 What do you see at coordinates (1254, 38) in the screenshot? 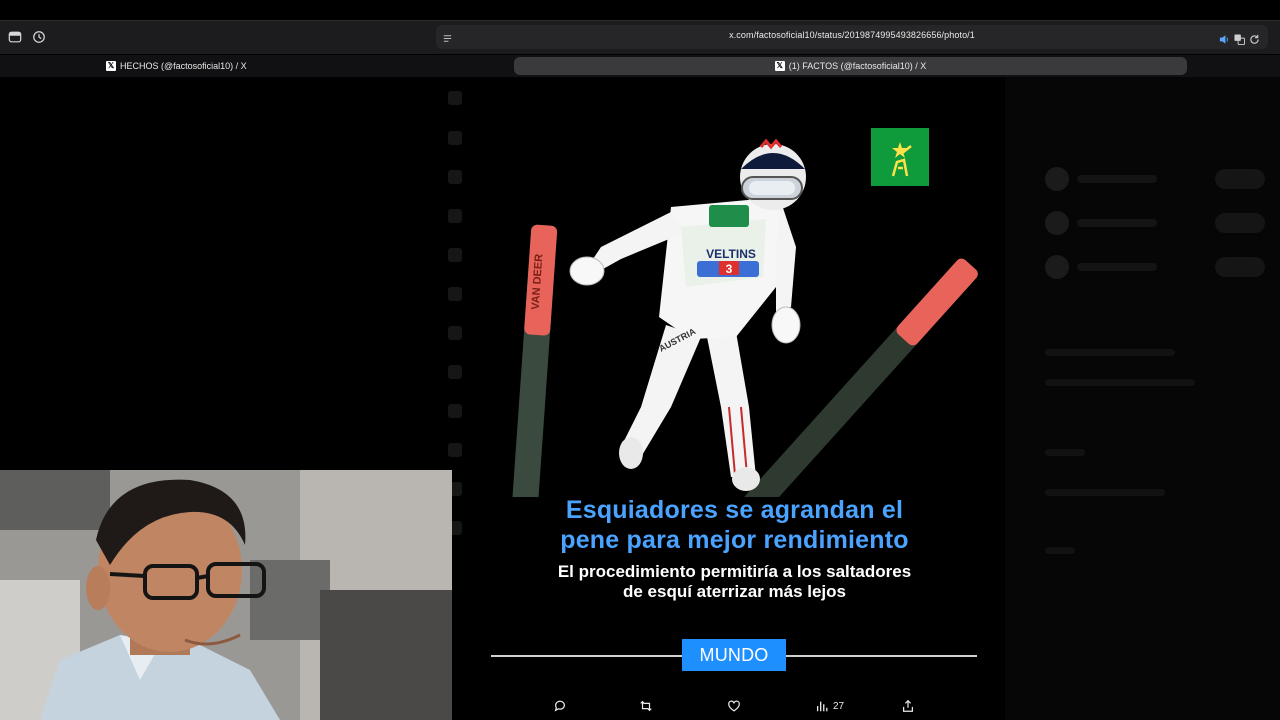
I see `reload-icon` at bounding box center [1254, 38].